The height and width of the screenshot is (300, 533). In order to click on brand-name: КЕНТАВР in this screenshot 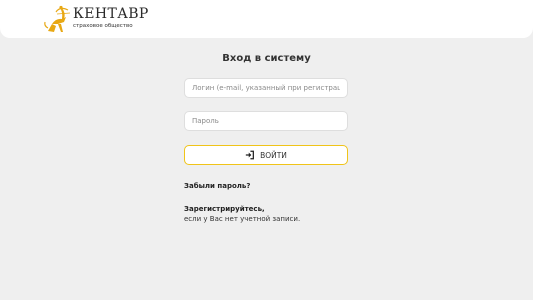, I will do `click(111, 14)`.